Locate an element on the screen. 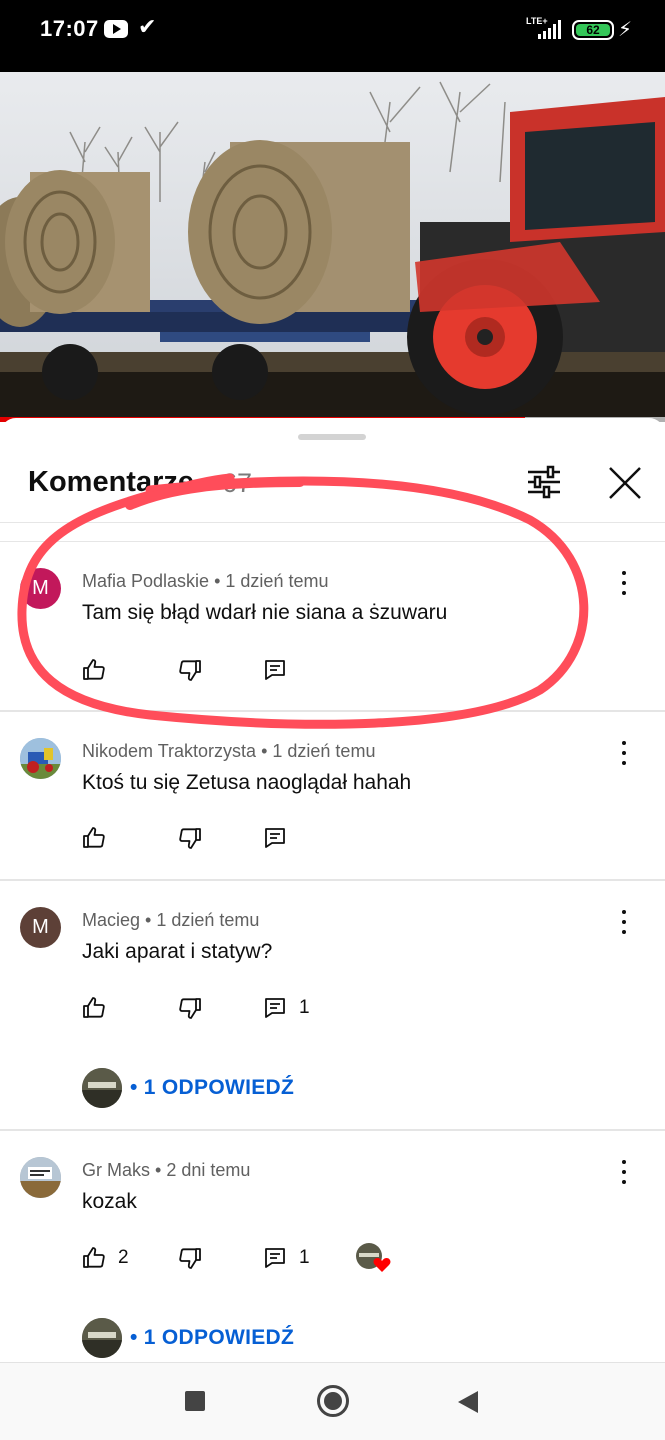  status-time: 17:07 is located at coordinates (69, 28).